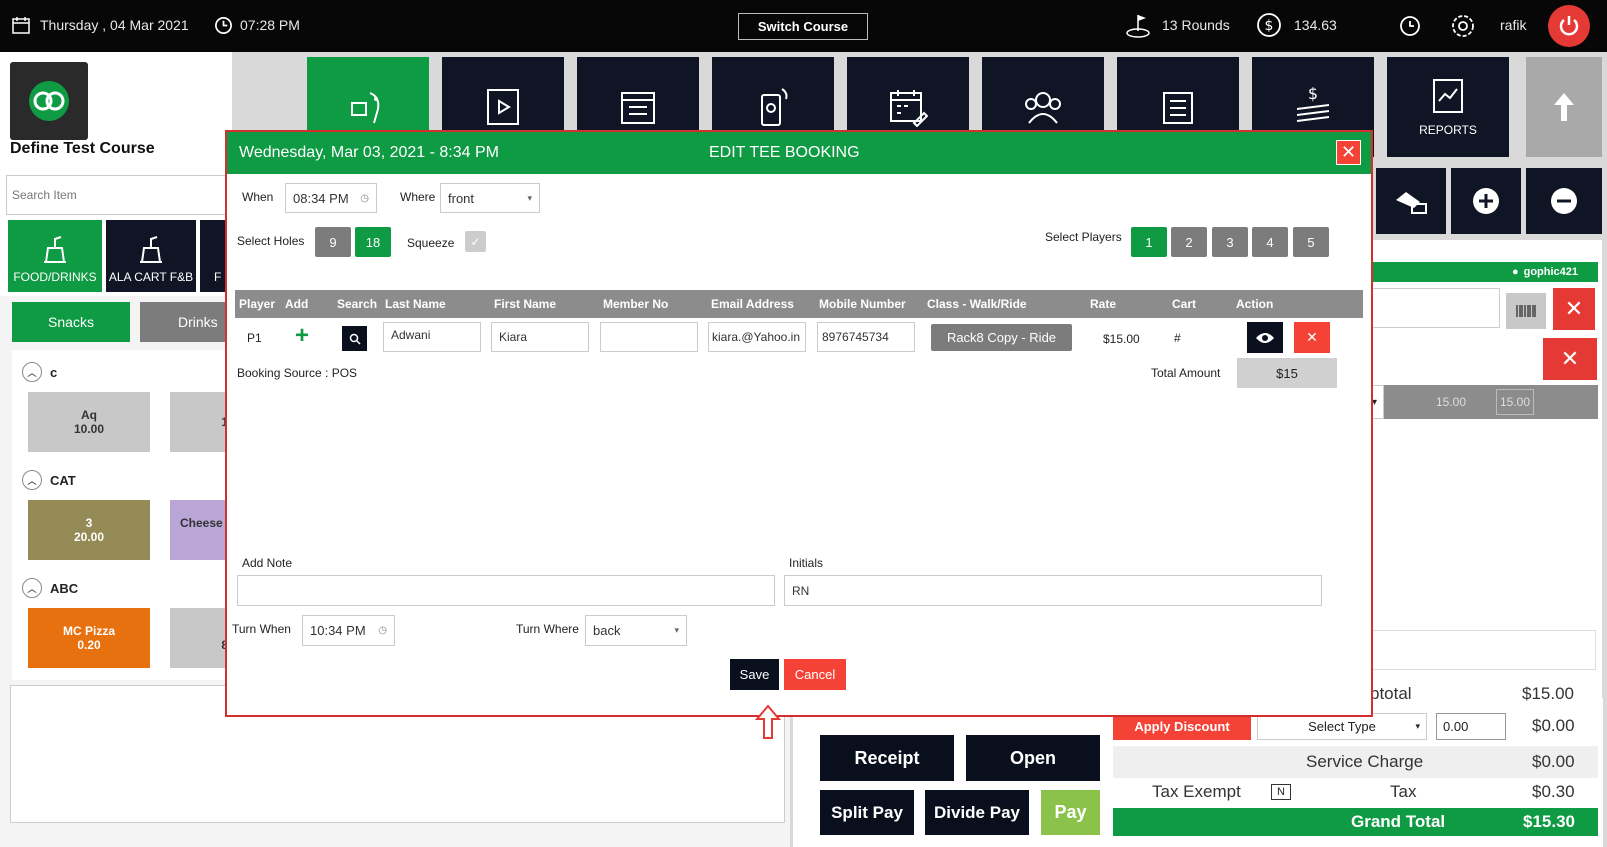 This screenshot has width=1607, height=847. I want to click on col-mobile: Mobile Number, so click(862, 304).